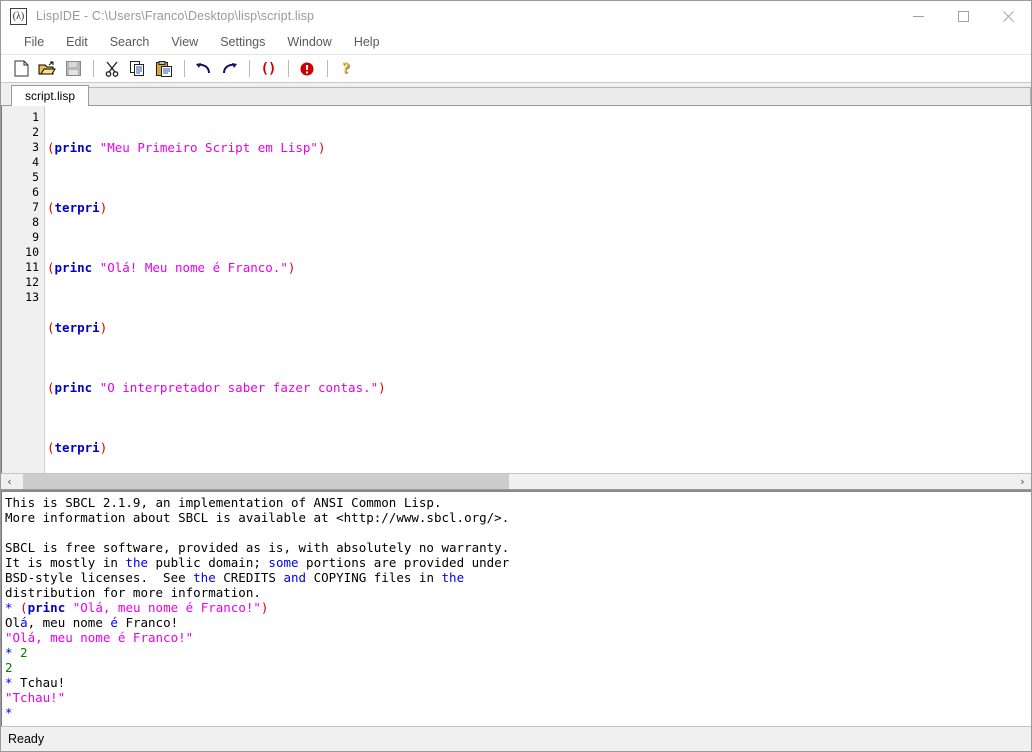 The width and height of the screenshot is (1032, 752). I want to click on console-line-return: 2, so click(518, 667).